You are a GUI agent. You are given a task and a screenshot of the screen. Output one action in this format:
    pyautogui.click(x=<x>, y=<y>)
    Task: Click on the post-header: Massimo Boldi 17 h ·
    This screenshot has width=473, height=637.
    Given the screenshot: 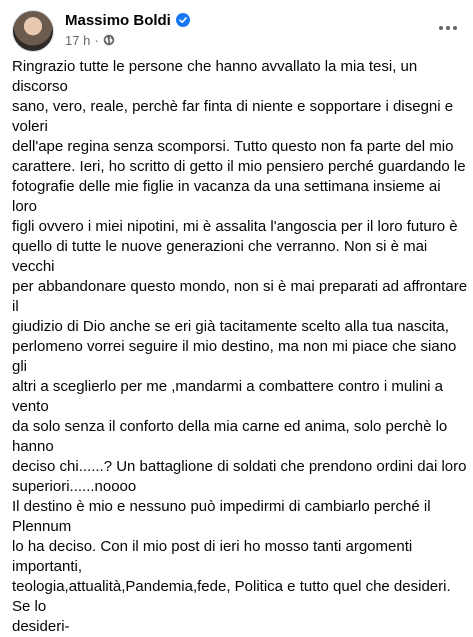 What is the action you would take?
    pyautogui.click(x=242, y=30)
    